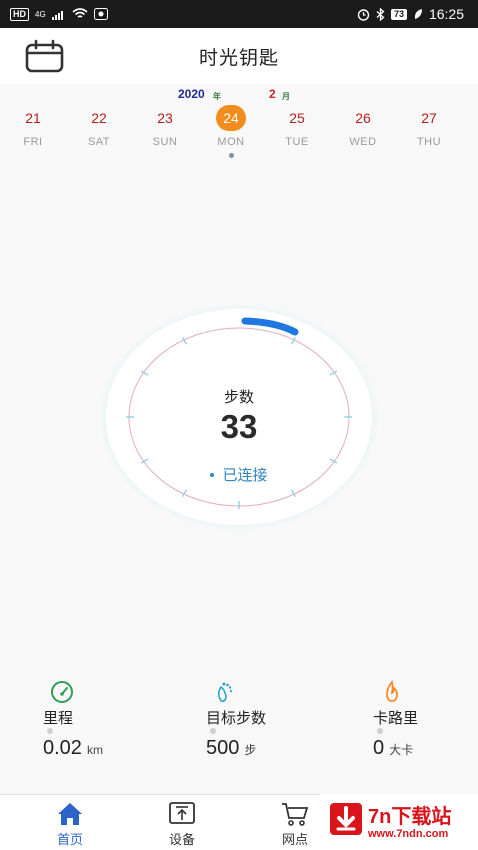  What do you see at coordinates (446, 14) in the screenshot?
I see `clock: 16:25` at bounding box center [446, 14].